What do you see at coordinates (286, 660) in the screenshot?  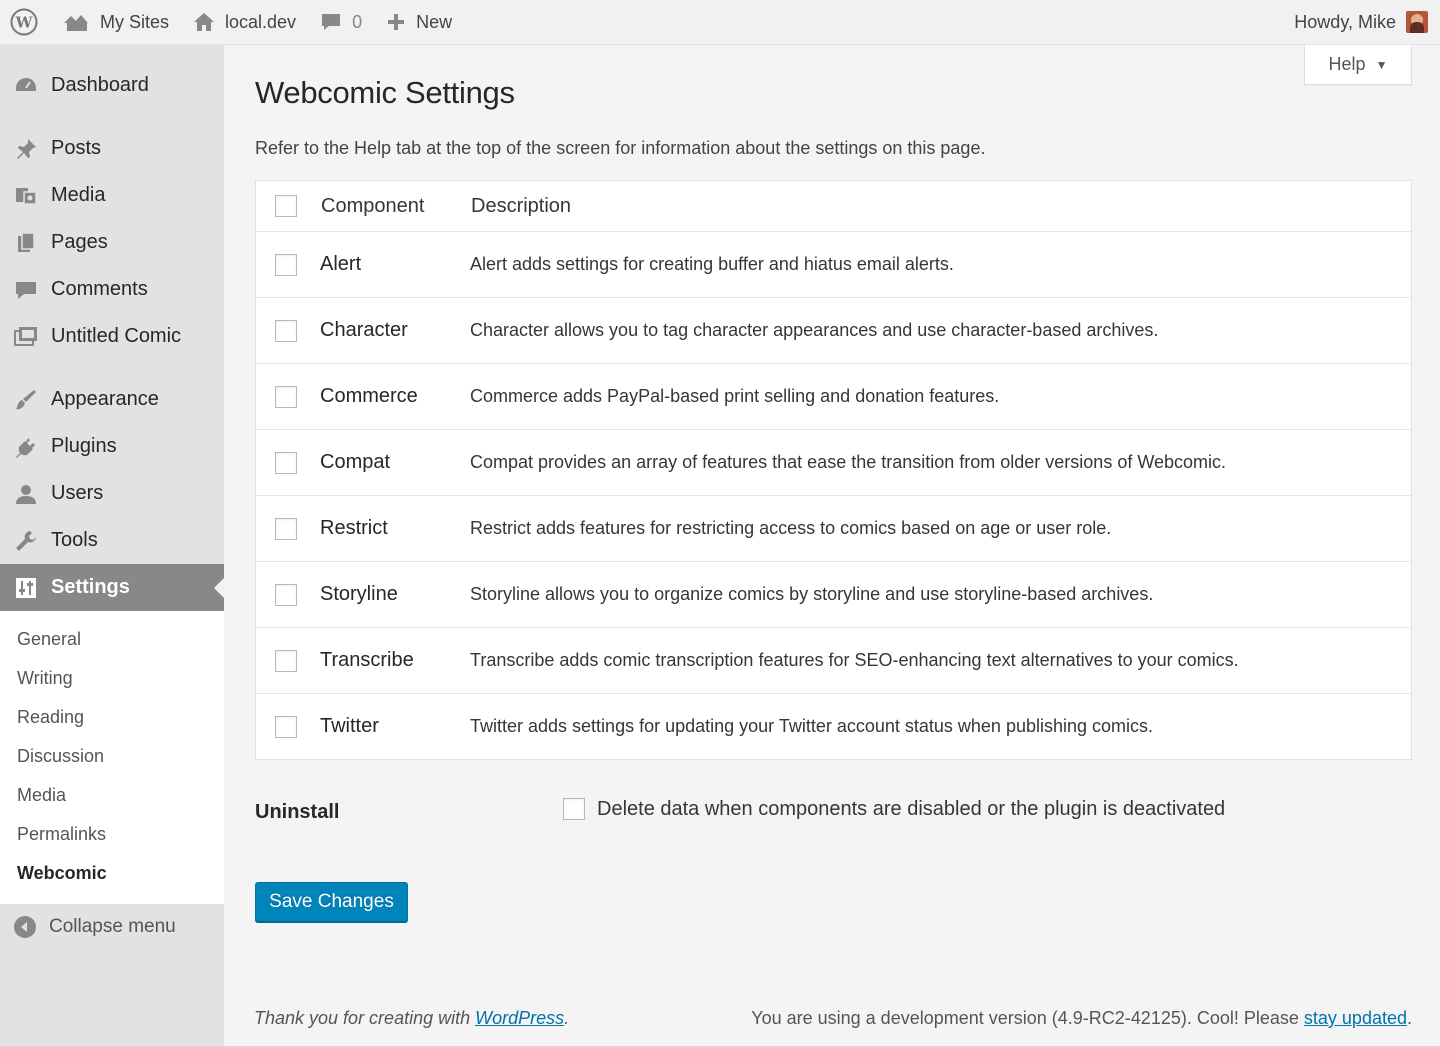 I see `component-checkbox-transcribe` at bounding box center [286, 660].